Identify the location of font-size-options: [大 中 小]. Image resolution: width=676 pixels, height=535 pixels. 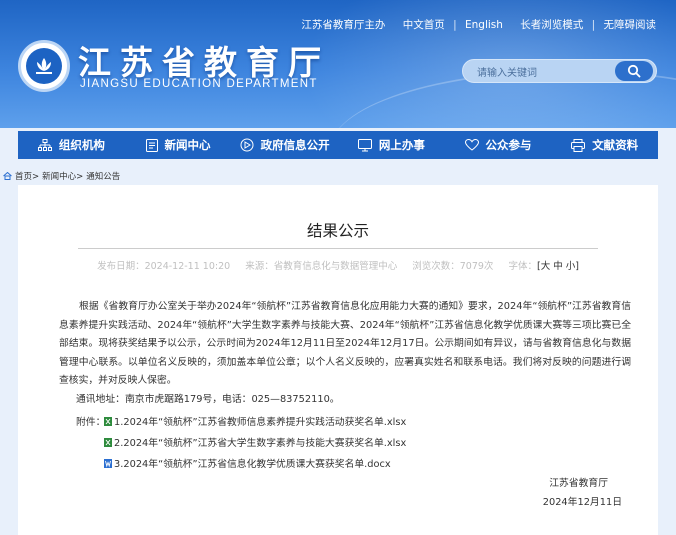
(558, 266).